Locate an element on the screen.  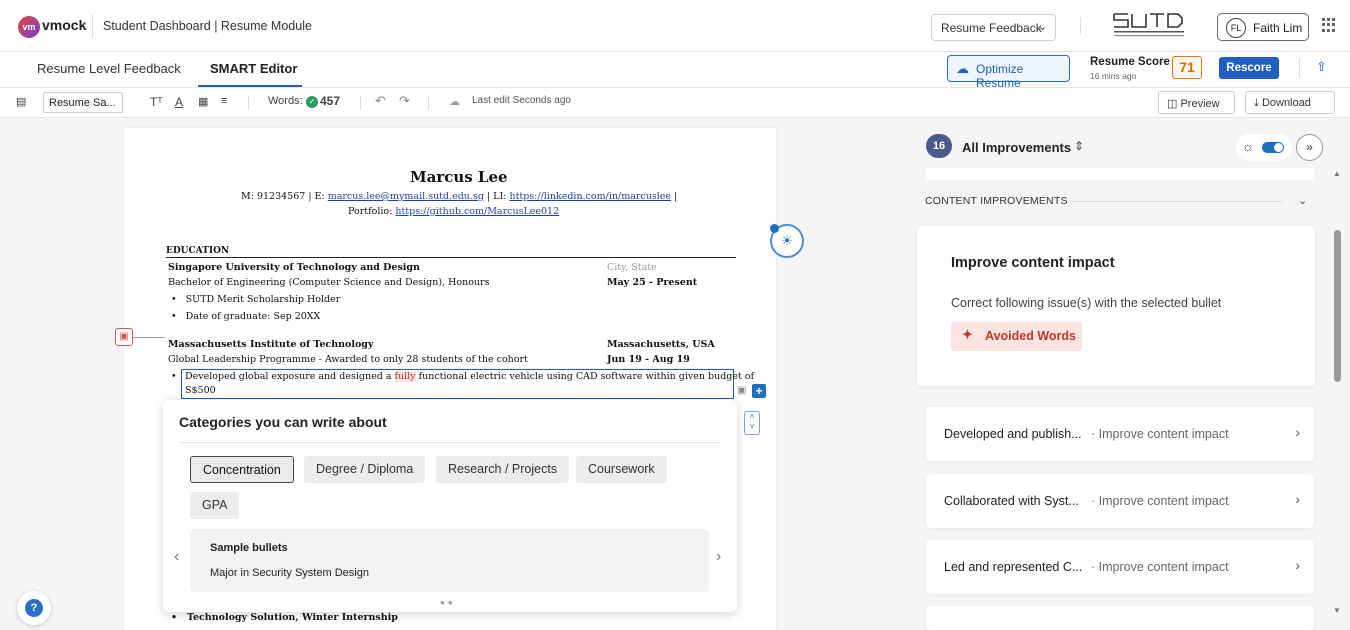
scroll-up-icon: ▲ is located at coordinates (1337, 173).